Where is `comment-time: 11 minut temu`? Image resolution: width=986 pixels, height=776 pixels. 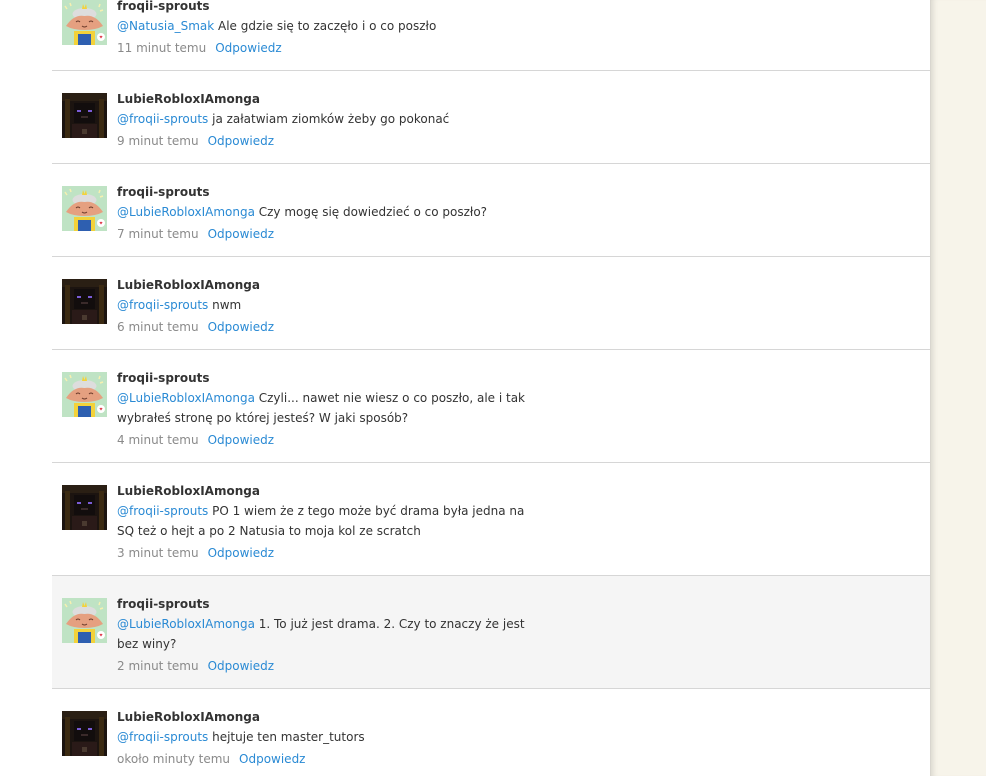 comment-time: 11 minut temu is located at coordinates (162, 48).